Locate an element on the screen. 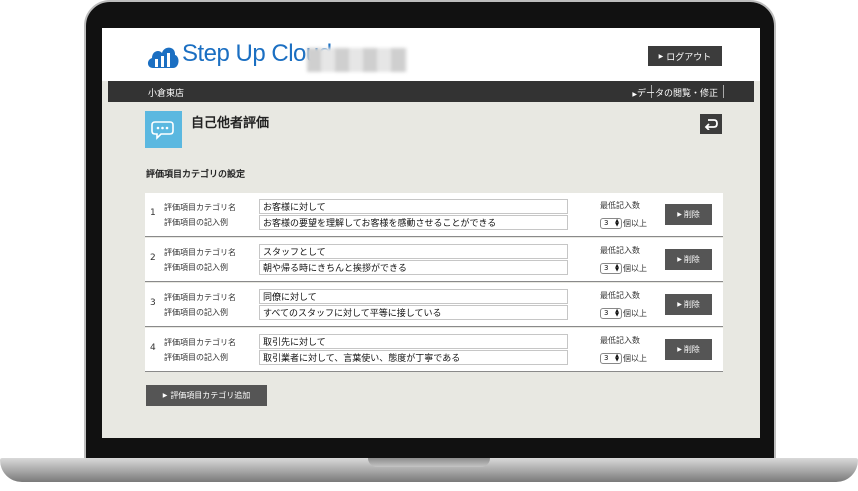  page-title: 自己他者評価 is located at coordinates (230, 123).